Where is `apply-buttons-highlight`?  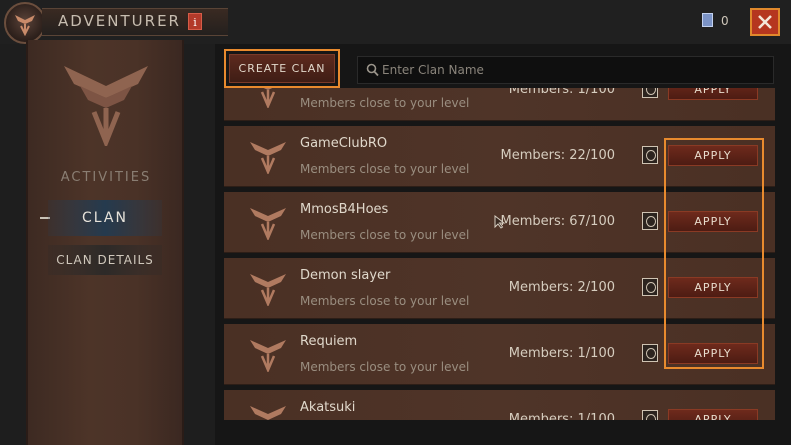 apply-buttons-highlight is located at coordinates (714, 253).